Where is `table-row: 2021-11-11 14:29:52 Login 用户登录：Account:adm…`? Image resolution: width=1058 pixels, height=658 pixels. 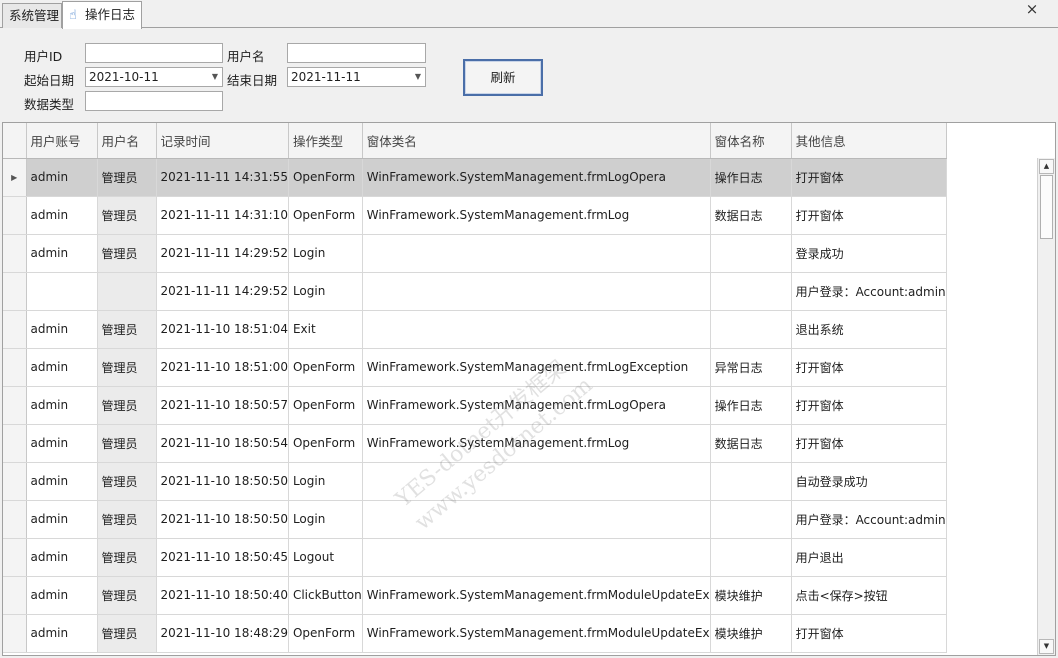 table-row: 2021-11-11 14:29:52 Login 用户登录：Account:adm… is located at coordinates (475, 291).